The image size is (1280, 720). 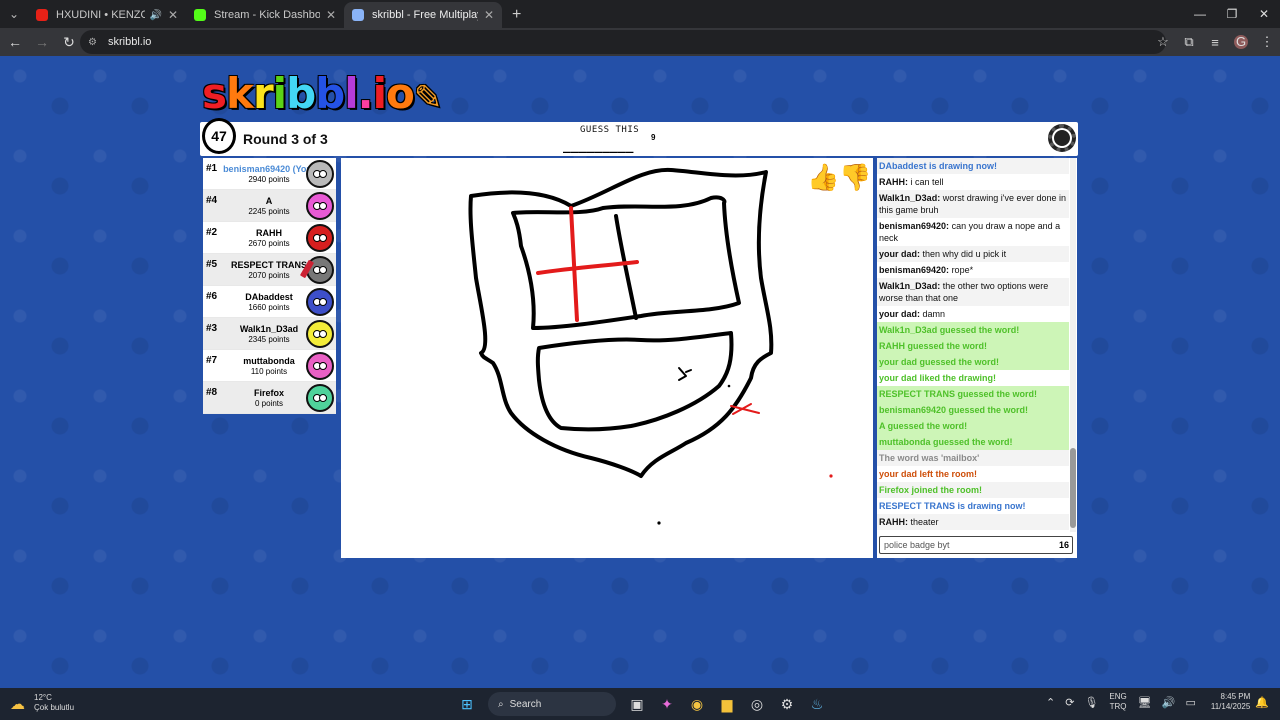 I want to click on battery-icon: ▭, so click(x=1190, y=702).